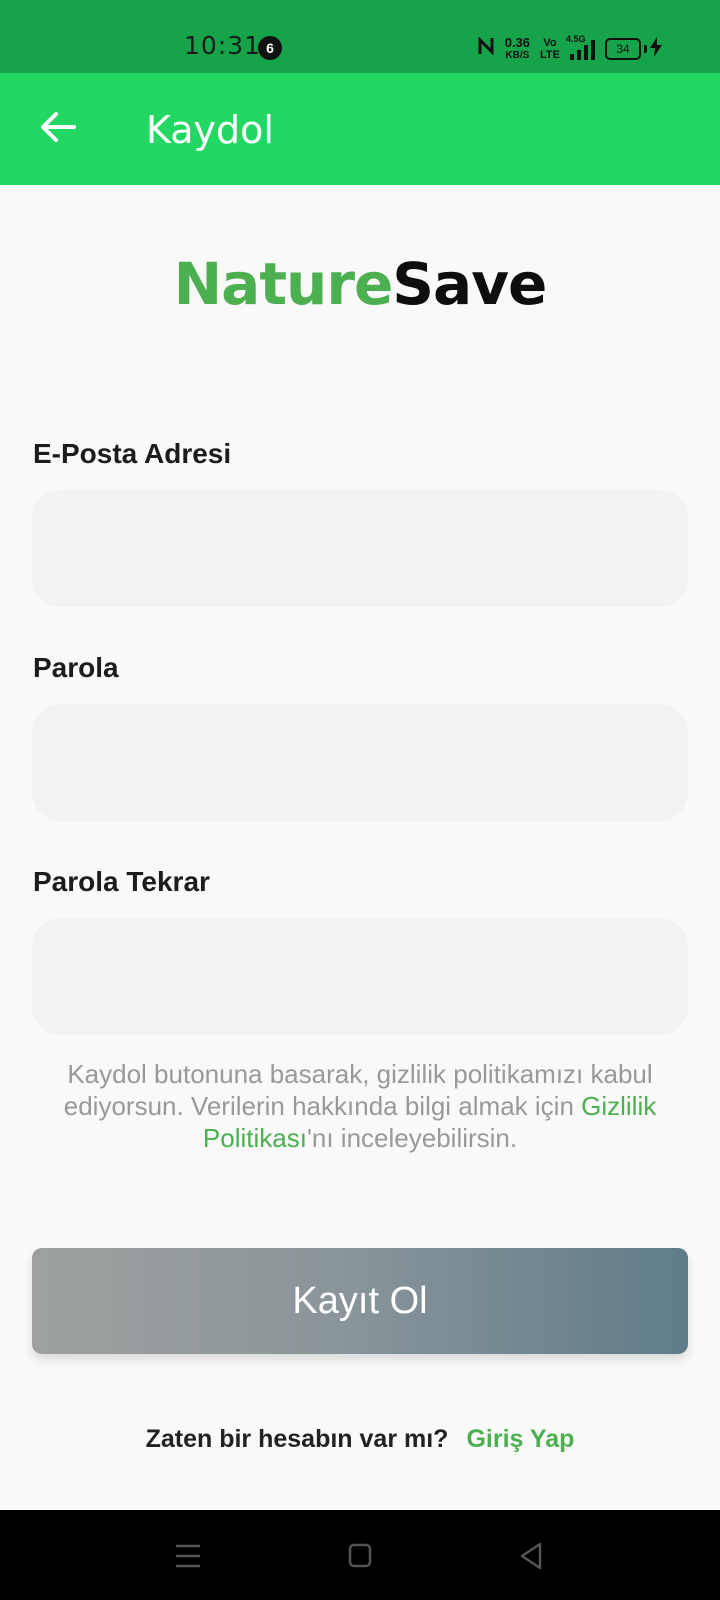 The height and width of the screenshot is (1600, 720). Describe the element at coordinates (360, 129) in the screenshot. I see `app-bar: Kaydol` at that location.